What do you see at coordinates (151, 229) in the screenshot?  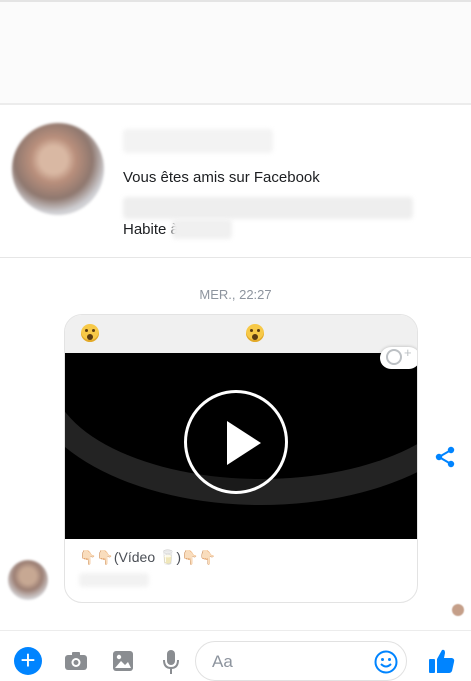 I see `lives-in-text: Habite à` at bounding box center [151, 229].